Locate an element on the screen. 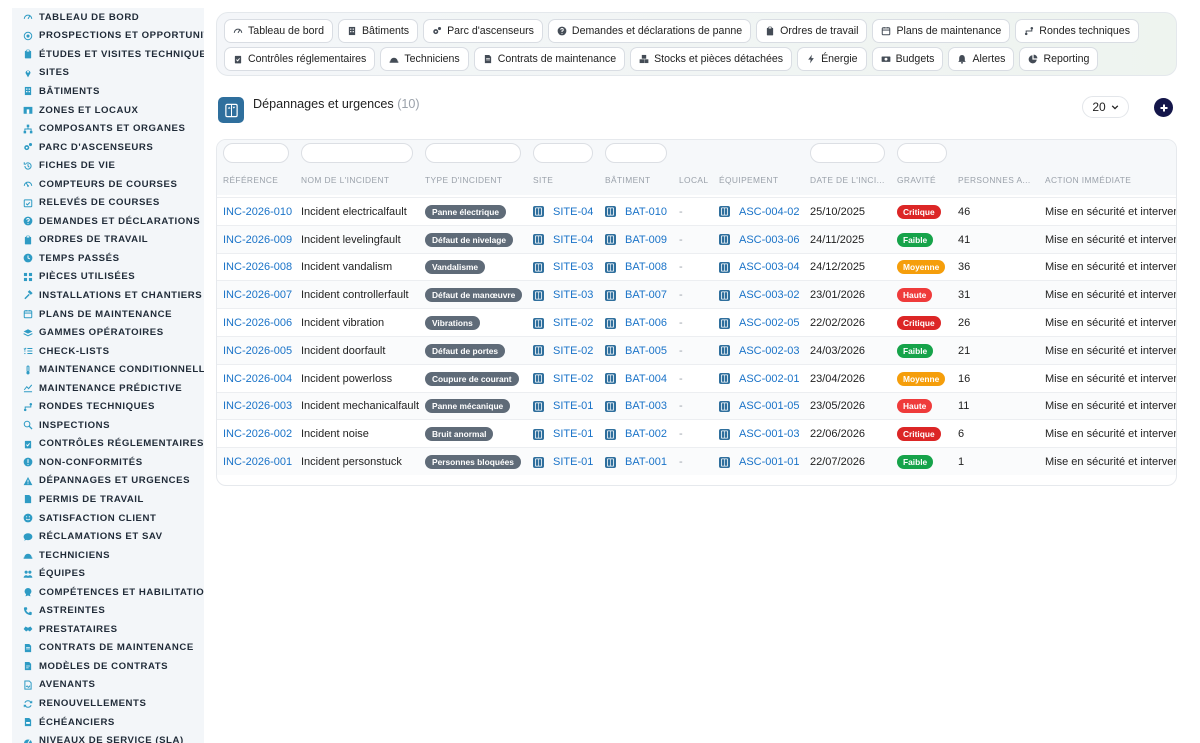 The image size is (1200, 743). equipment-link: ASC-001-05 is located at coordinates (769, 406).